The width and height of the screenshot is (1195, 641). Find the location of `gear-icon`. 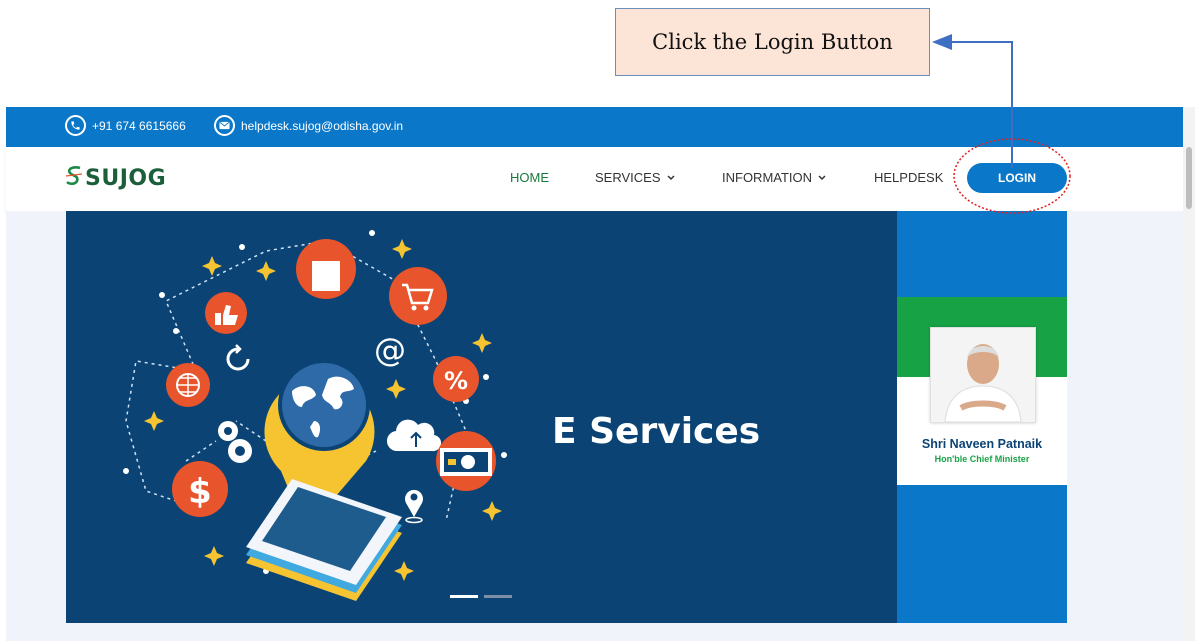

gear-icon is located at coordinates (235, 442).